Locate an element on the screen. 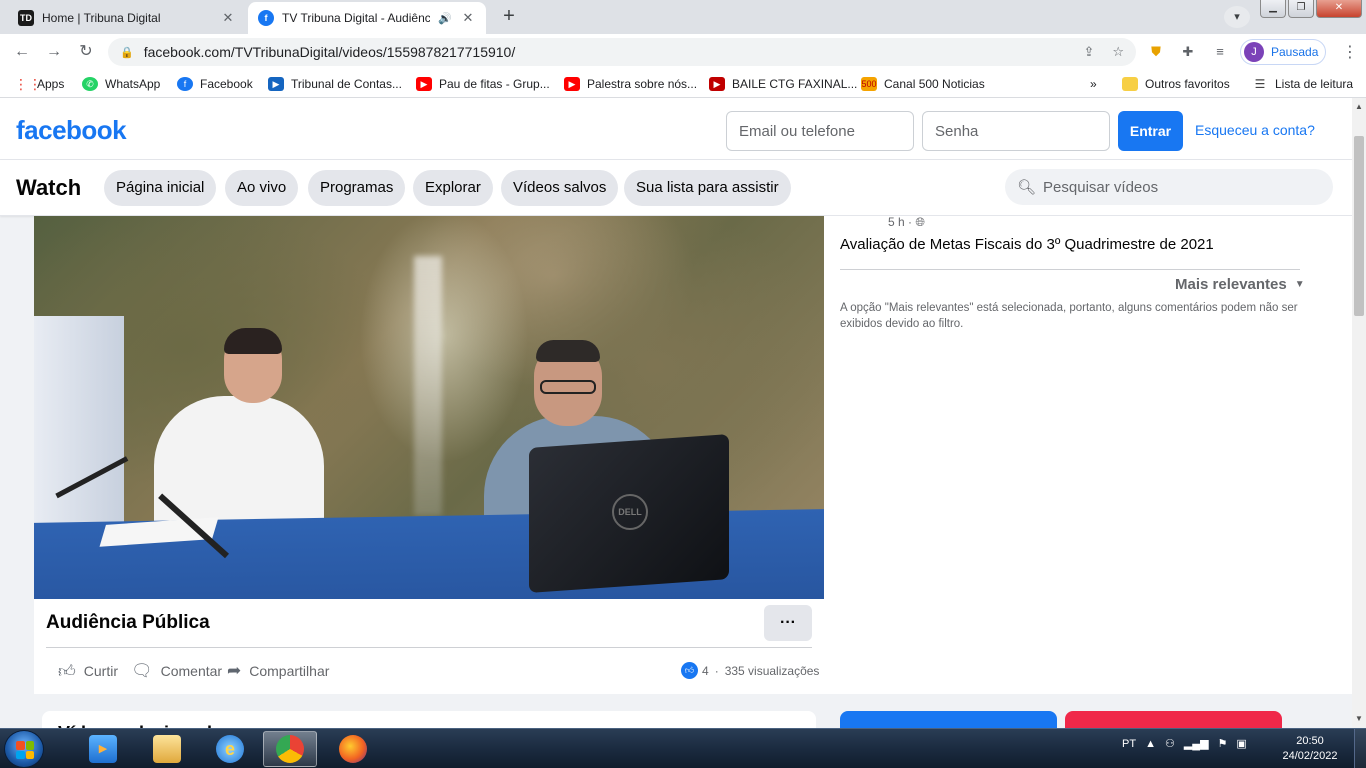 The width and height of the screenshot is (1366, 768). facebook-favicon-icon: f is located at coordinates (266, 18).